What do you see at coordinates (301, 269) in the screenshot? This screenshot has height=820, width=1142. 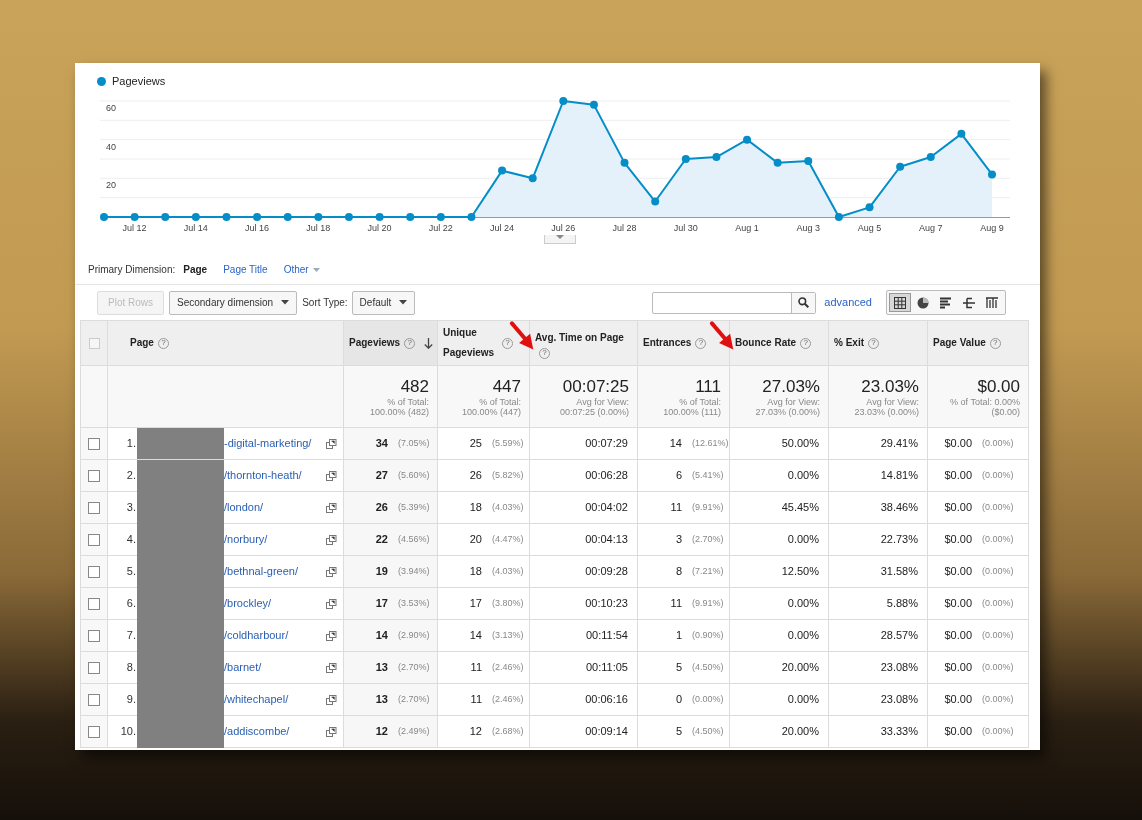 I see `dimension-tab: Other` at bounding box center [301, 269].